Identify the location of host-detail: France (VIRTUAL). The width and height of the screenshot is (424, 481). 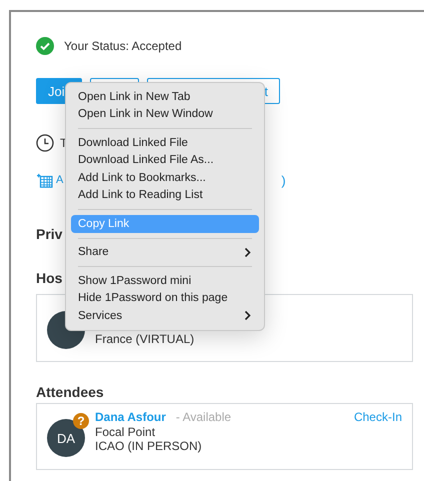
(144, 339).